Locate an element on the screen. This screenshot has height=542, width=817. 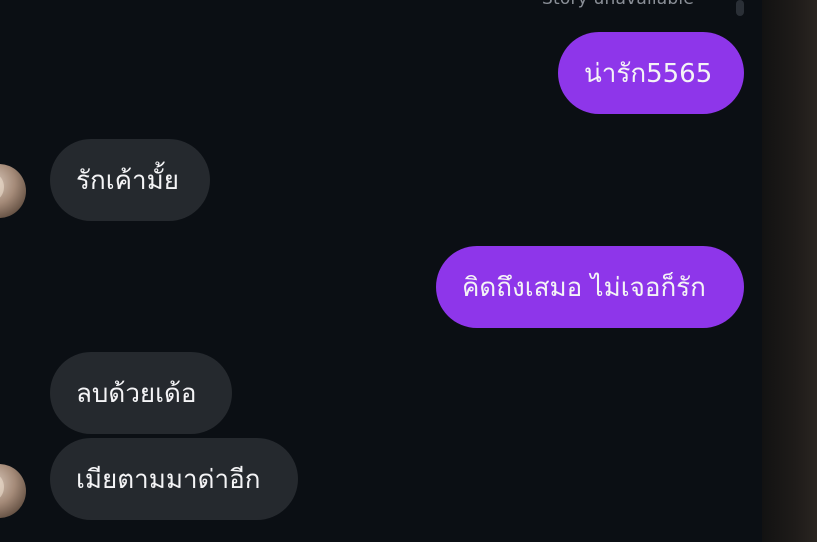
side-panel-edge is located at coordinates (789, 271).